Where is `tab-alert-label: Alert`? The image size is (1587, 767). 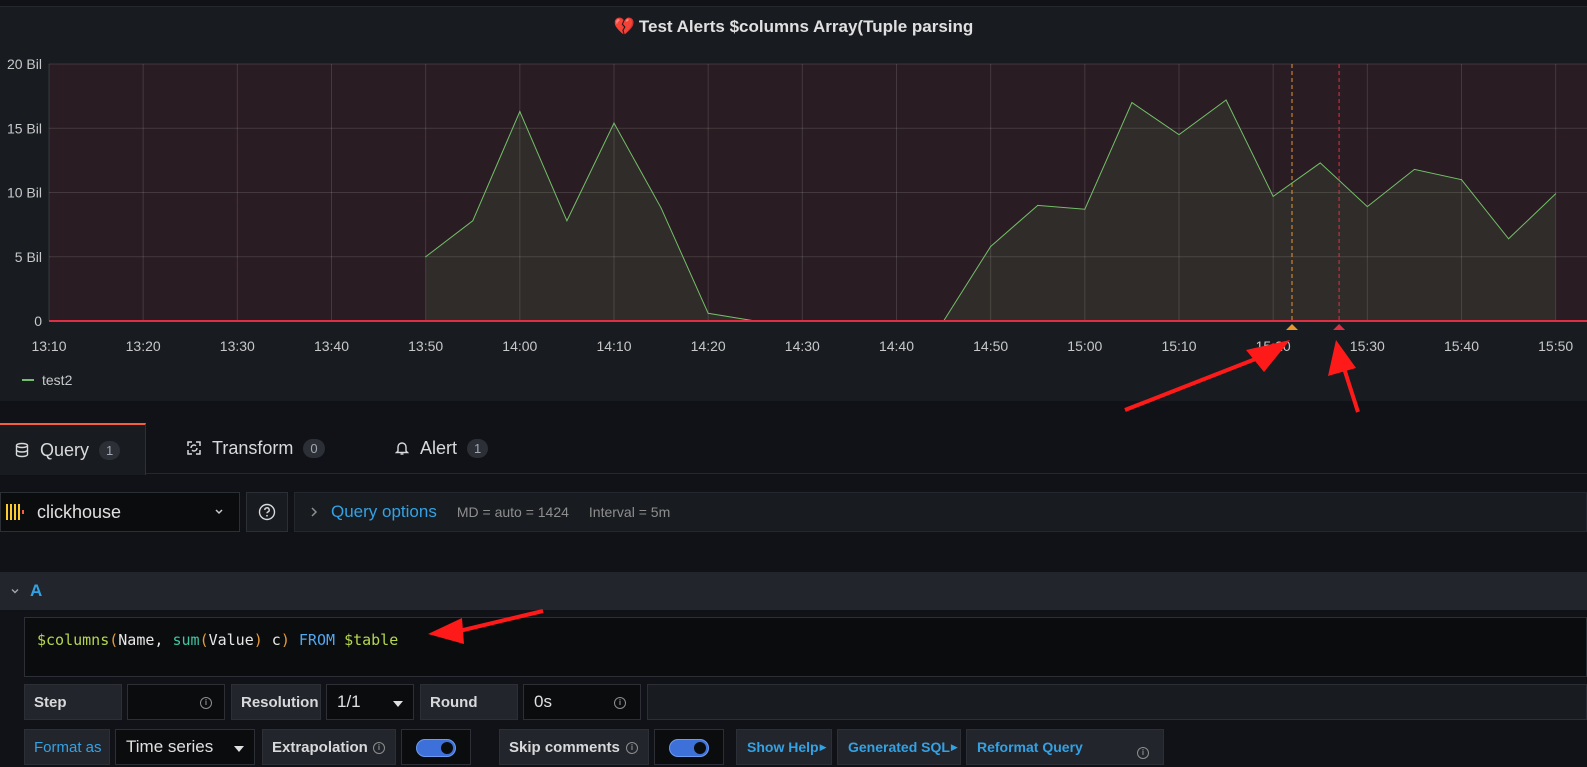 tab-alert-label: Alert is located at coordinates (439, 447).